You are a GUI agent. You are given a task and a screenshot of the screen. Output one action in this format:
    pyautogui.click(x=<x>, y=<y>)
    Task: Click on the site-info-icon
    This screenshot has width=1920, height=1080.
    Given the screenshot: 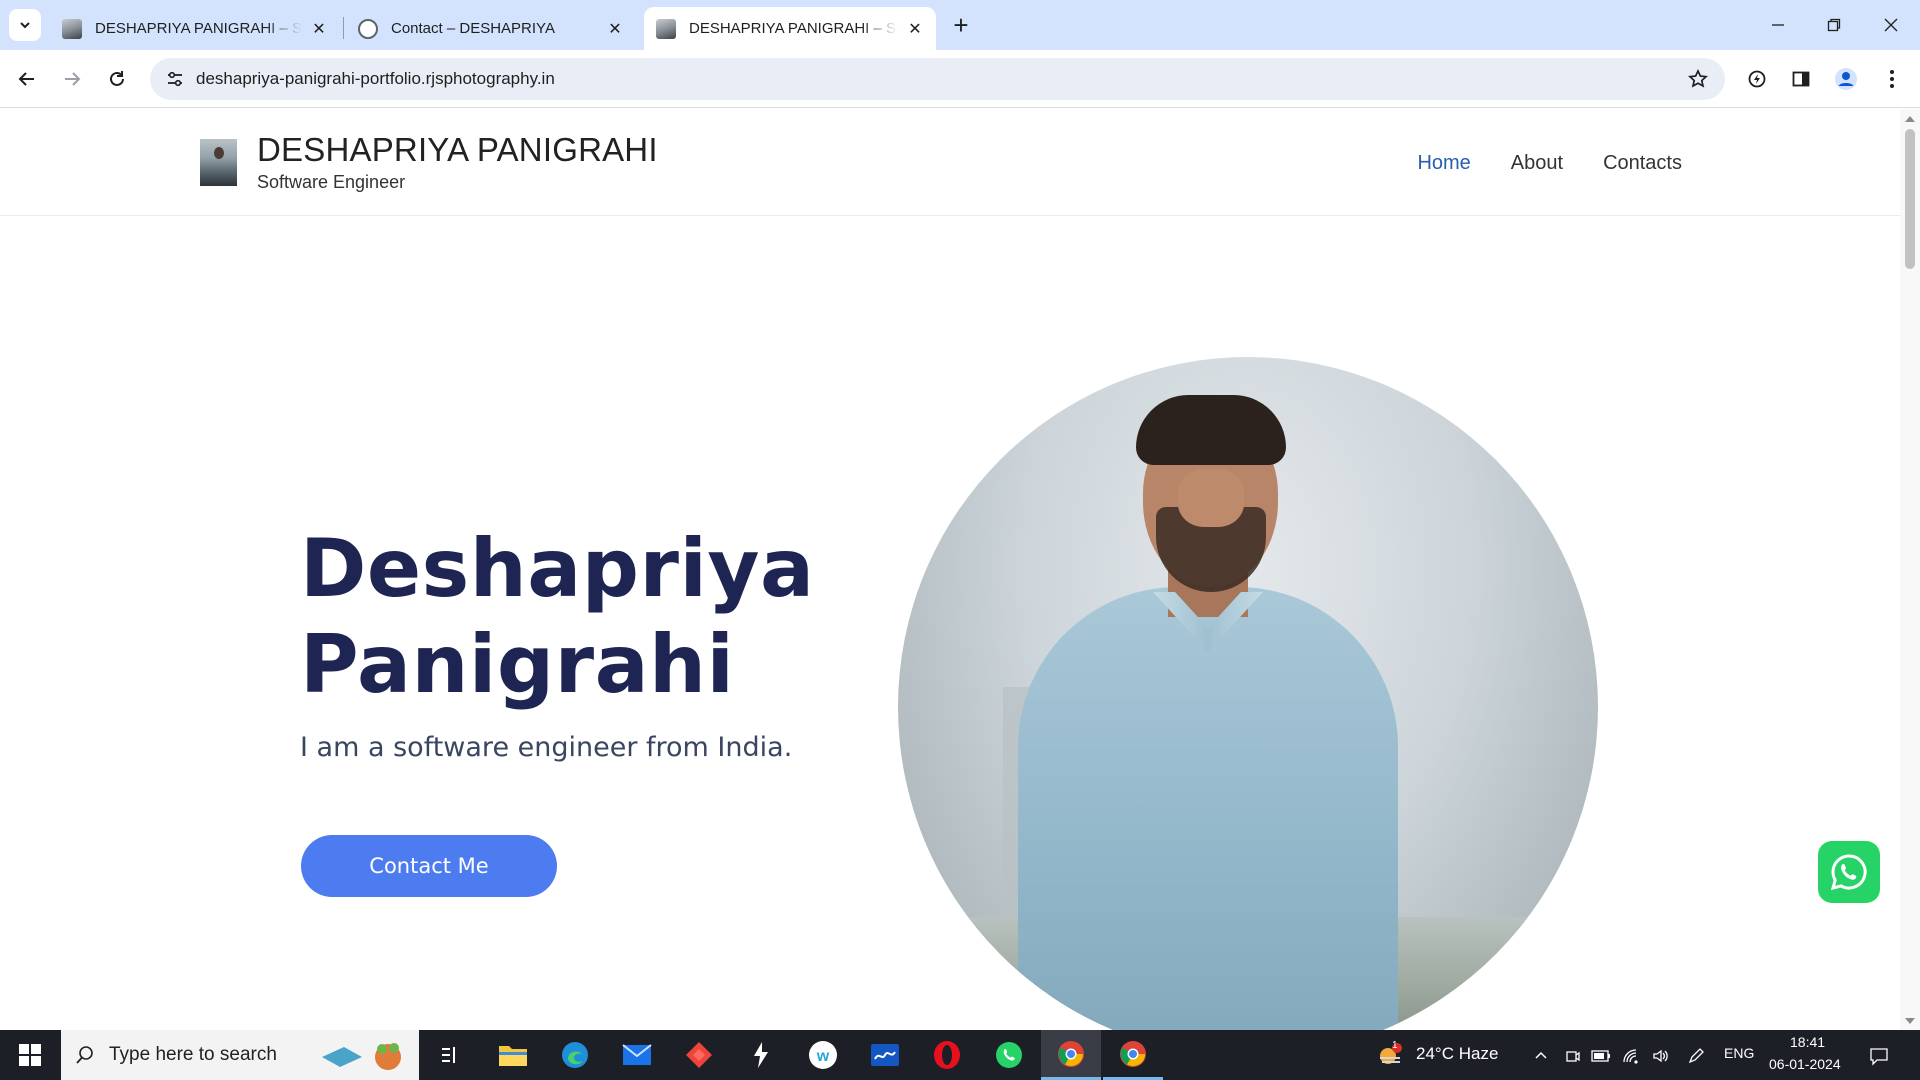 What is the action you would take?
    pyautogui.click(x=175, y=79)
    